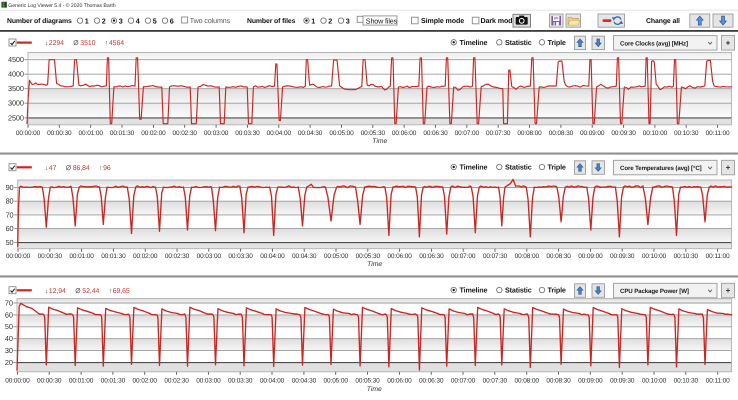 The height and width of the screenshot is (400, 738). Describe the element at coordinates (172, 20) in the screenshot. I see `svg-text: 6` at that location.